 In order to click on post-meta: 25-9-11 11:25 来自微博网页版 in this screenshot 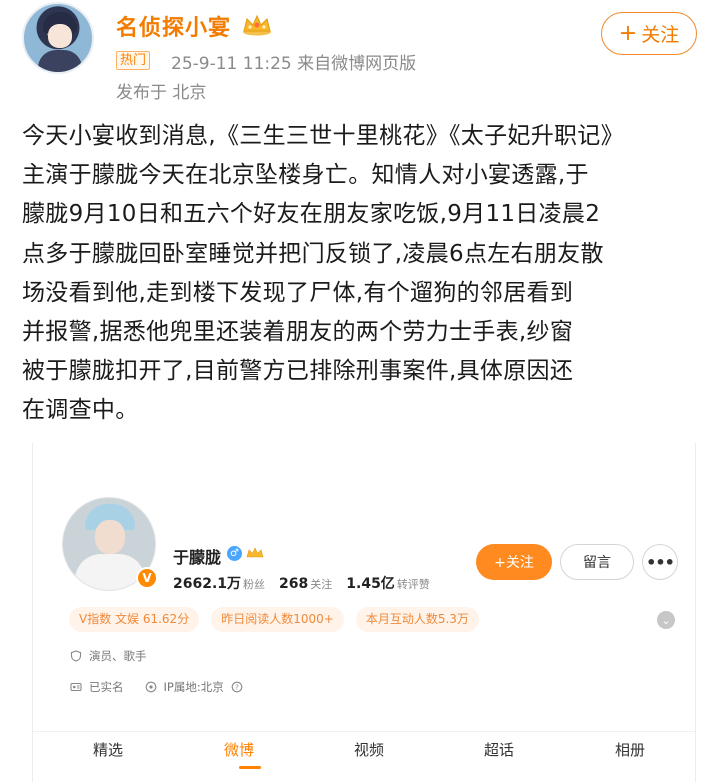, I will do `click(294, 64)`.